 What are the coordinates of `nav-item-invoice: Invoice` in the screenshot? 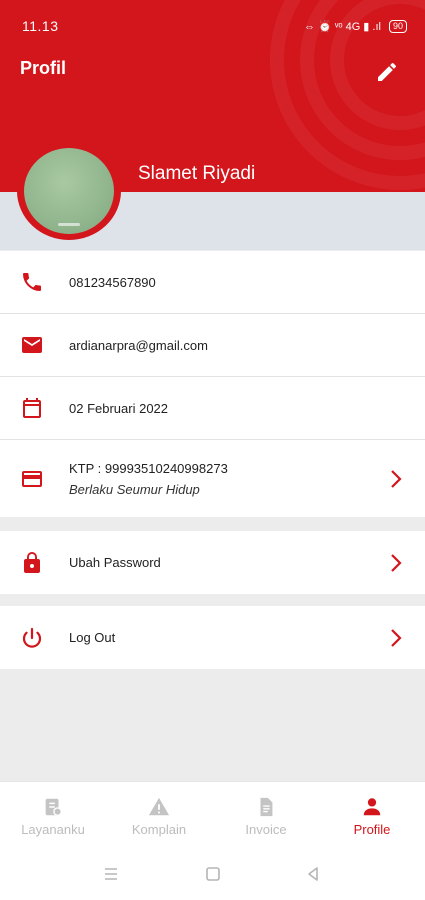 It's located at (266, 816).